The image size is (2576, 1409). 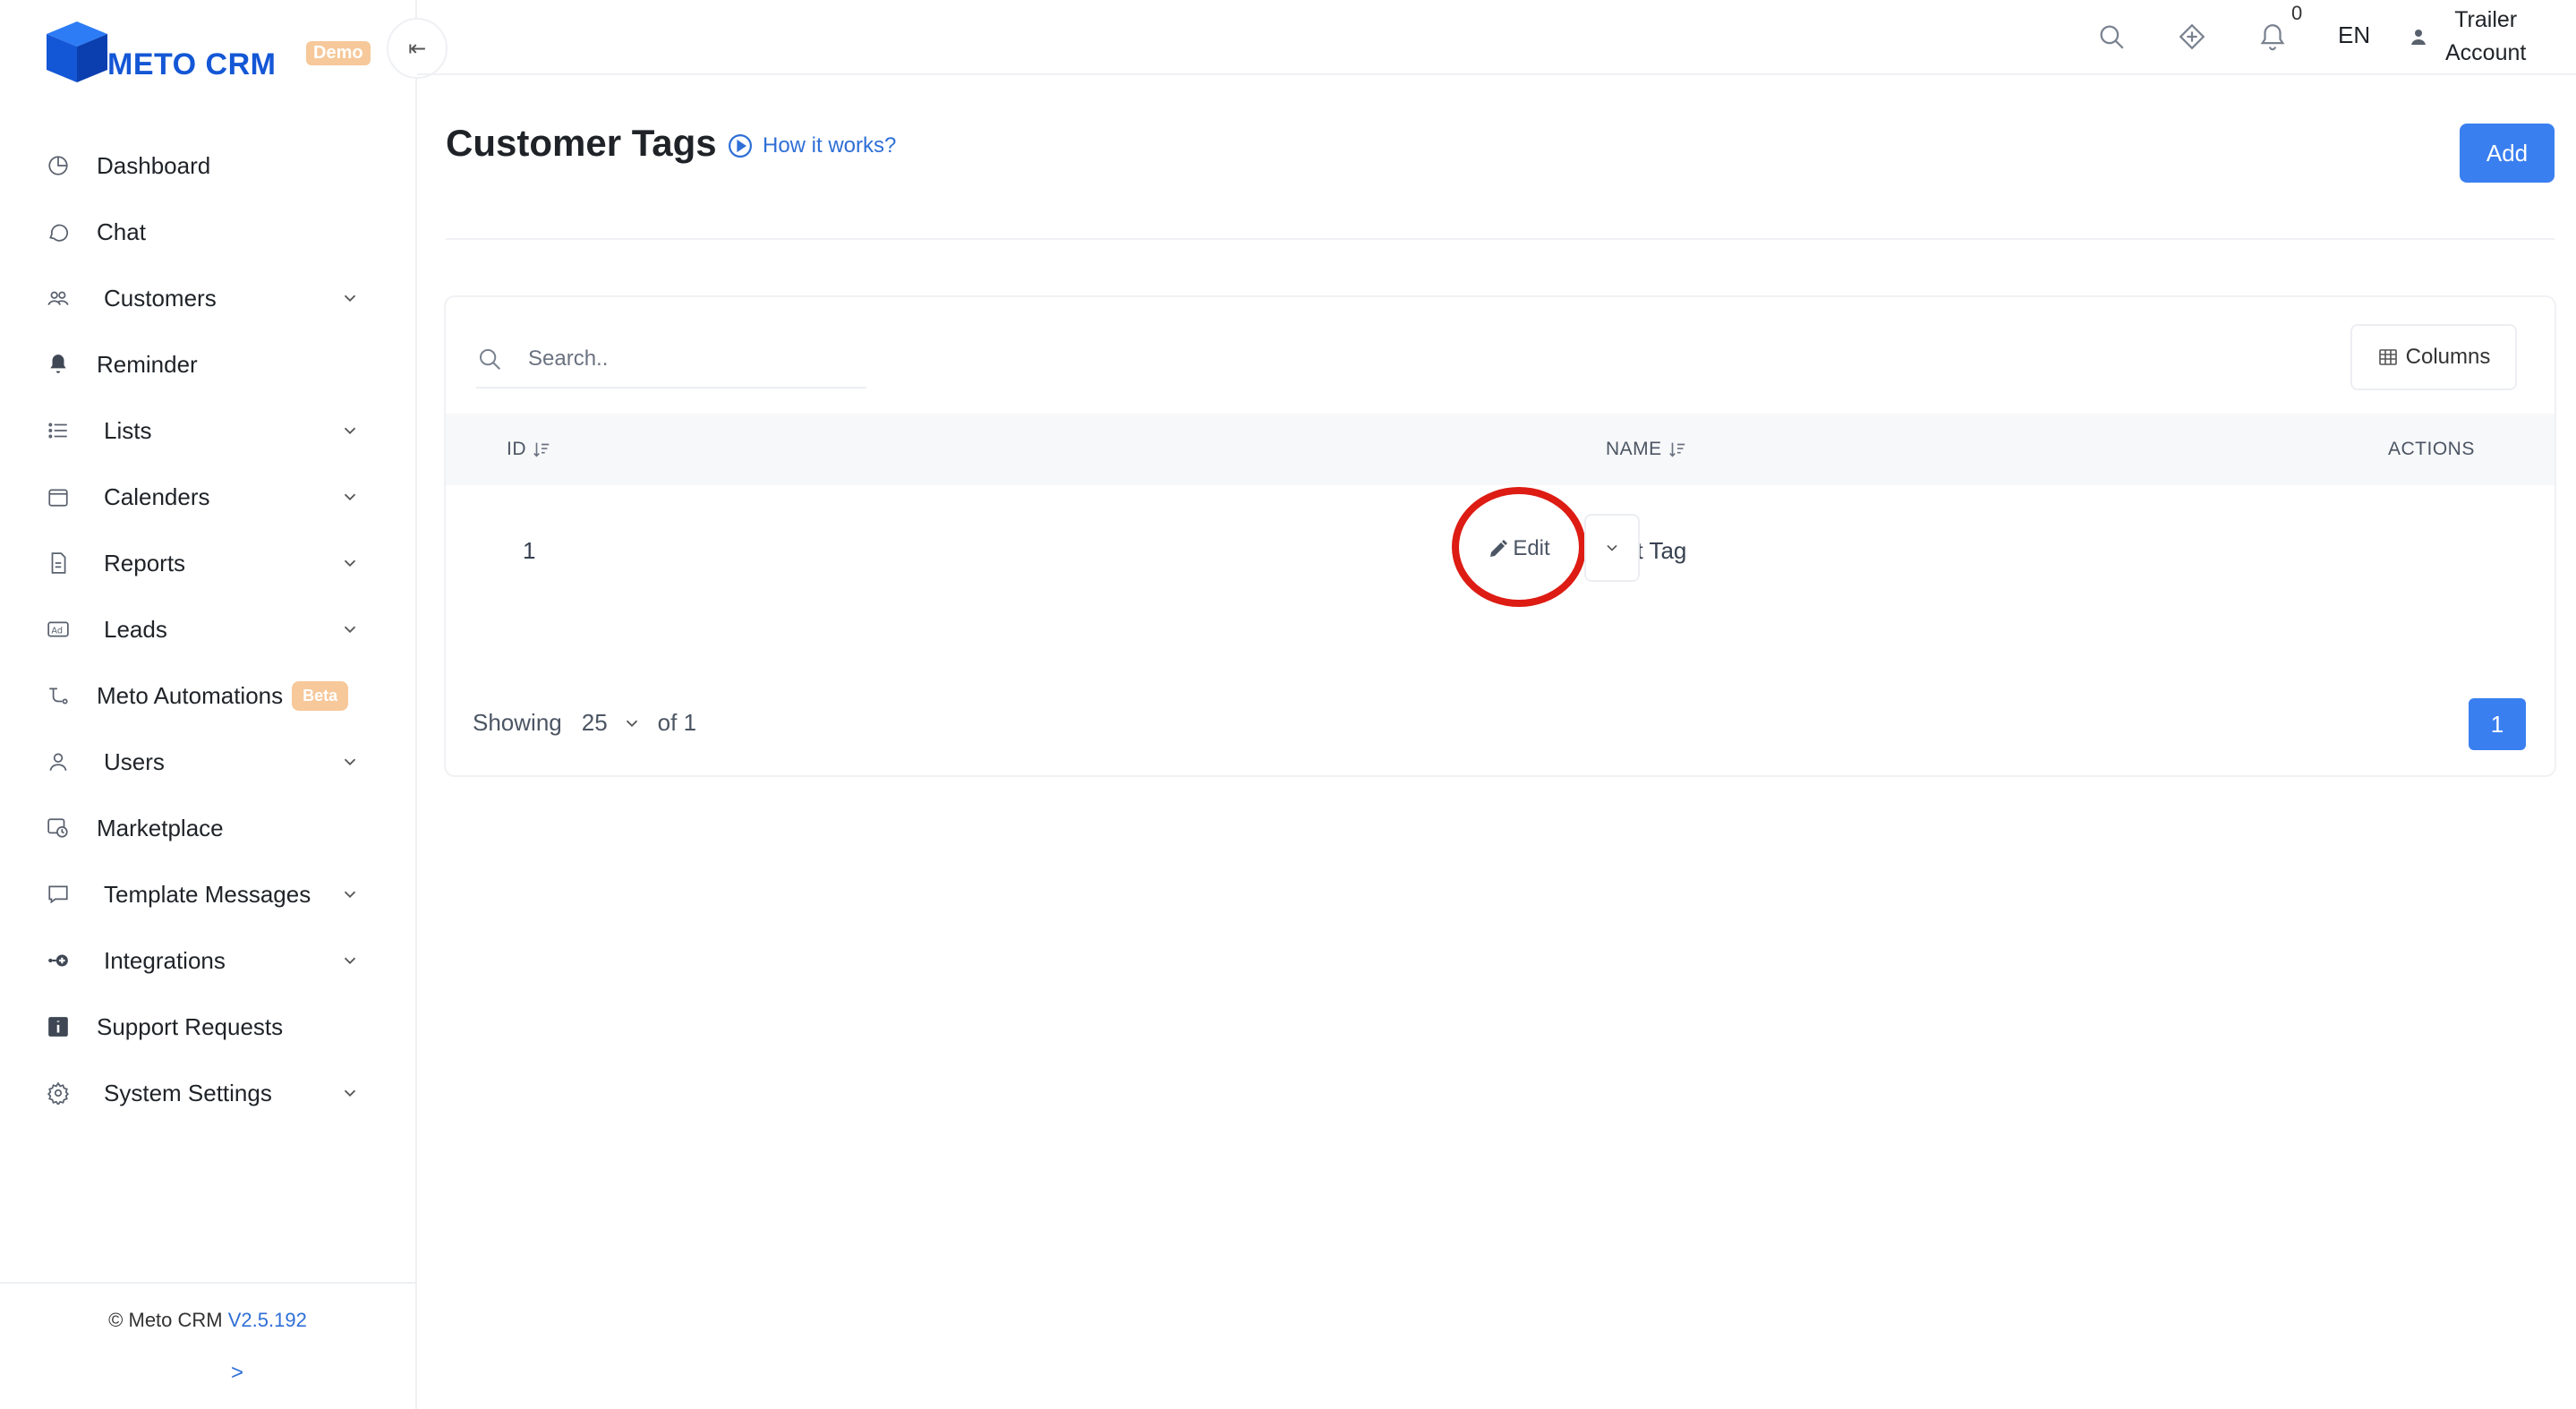 I want to click on copyright-text: © Meto CRM V2.5.192, so click(x=207, y=1321).